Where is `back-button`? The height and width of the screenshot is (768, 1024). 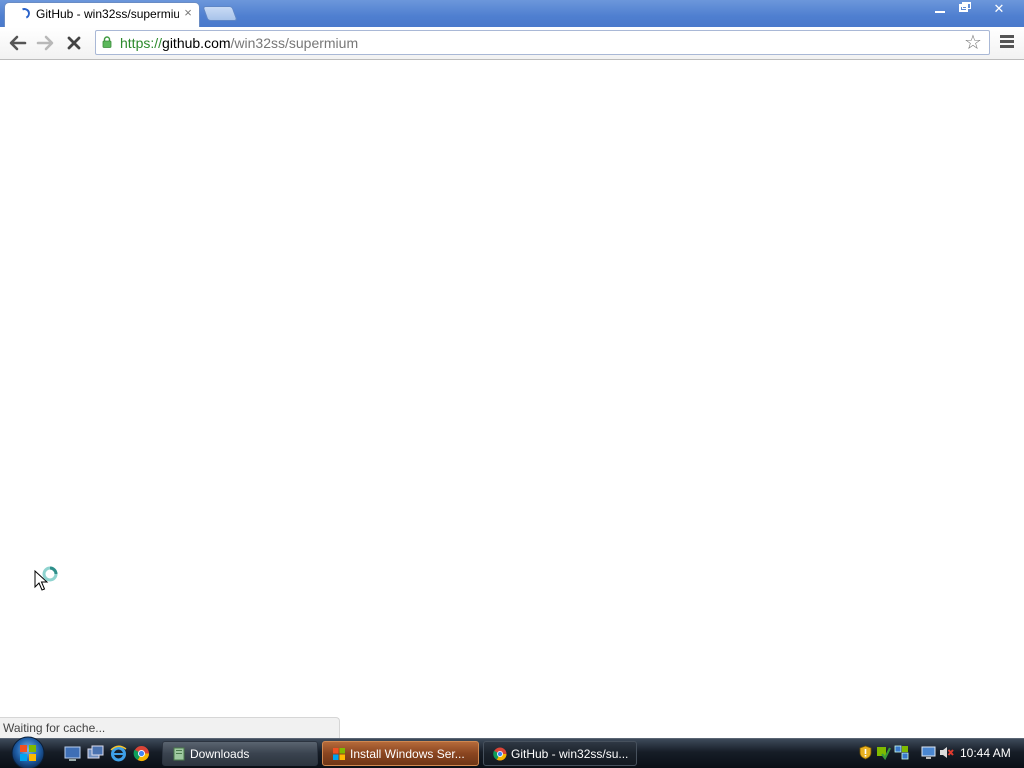 back-button is located at coordinates (17, 43).